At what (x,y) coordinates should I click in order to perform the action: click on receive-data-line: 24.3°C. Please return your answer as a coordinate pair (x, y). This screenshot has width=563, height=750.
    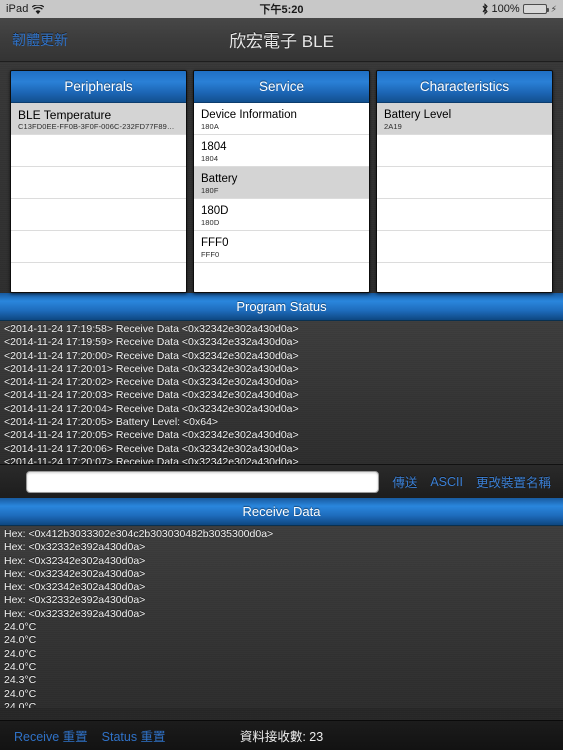
    Looking at the image, I should click on (20, 680).